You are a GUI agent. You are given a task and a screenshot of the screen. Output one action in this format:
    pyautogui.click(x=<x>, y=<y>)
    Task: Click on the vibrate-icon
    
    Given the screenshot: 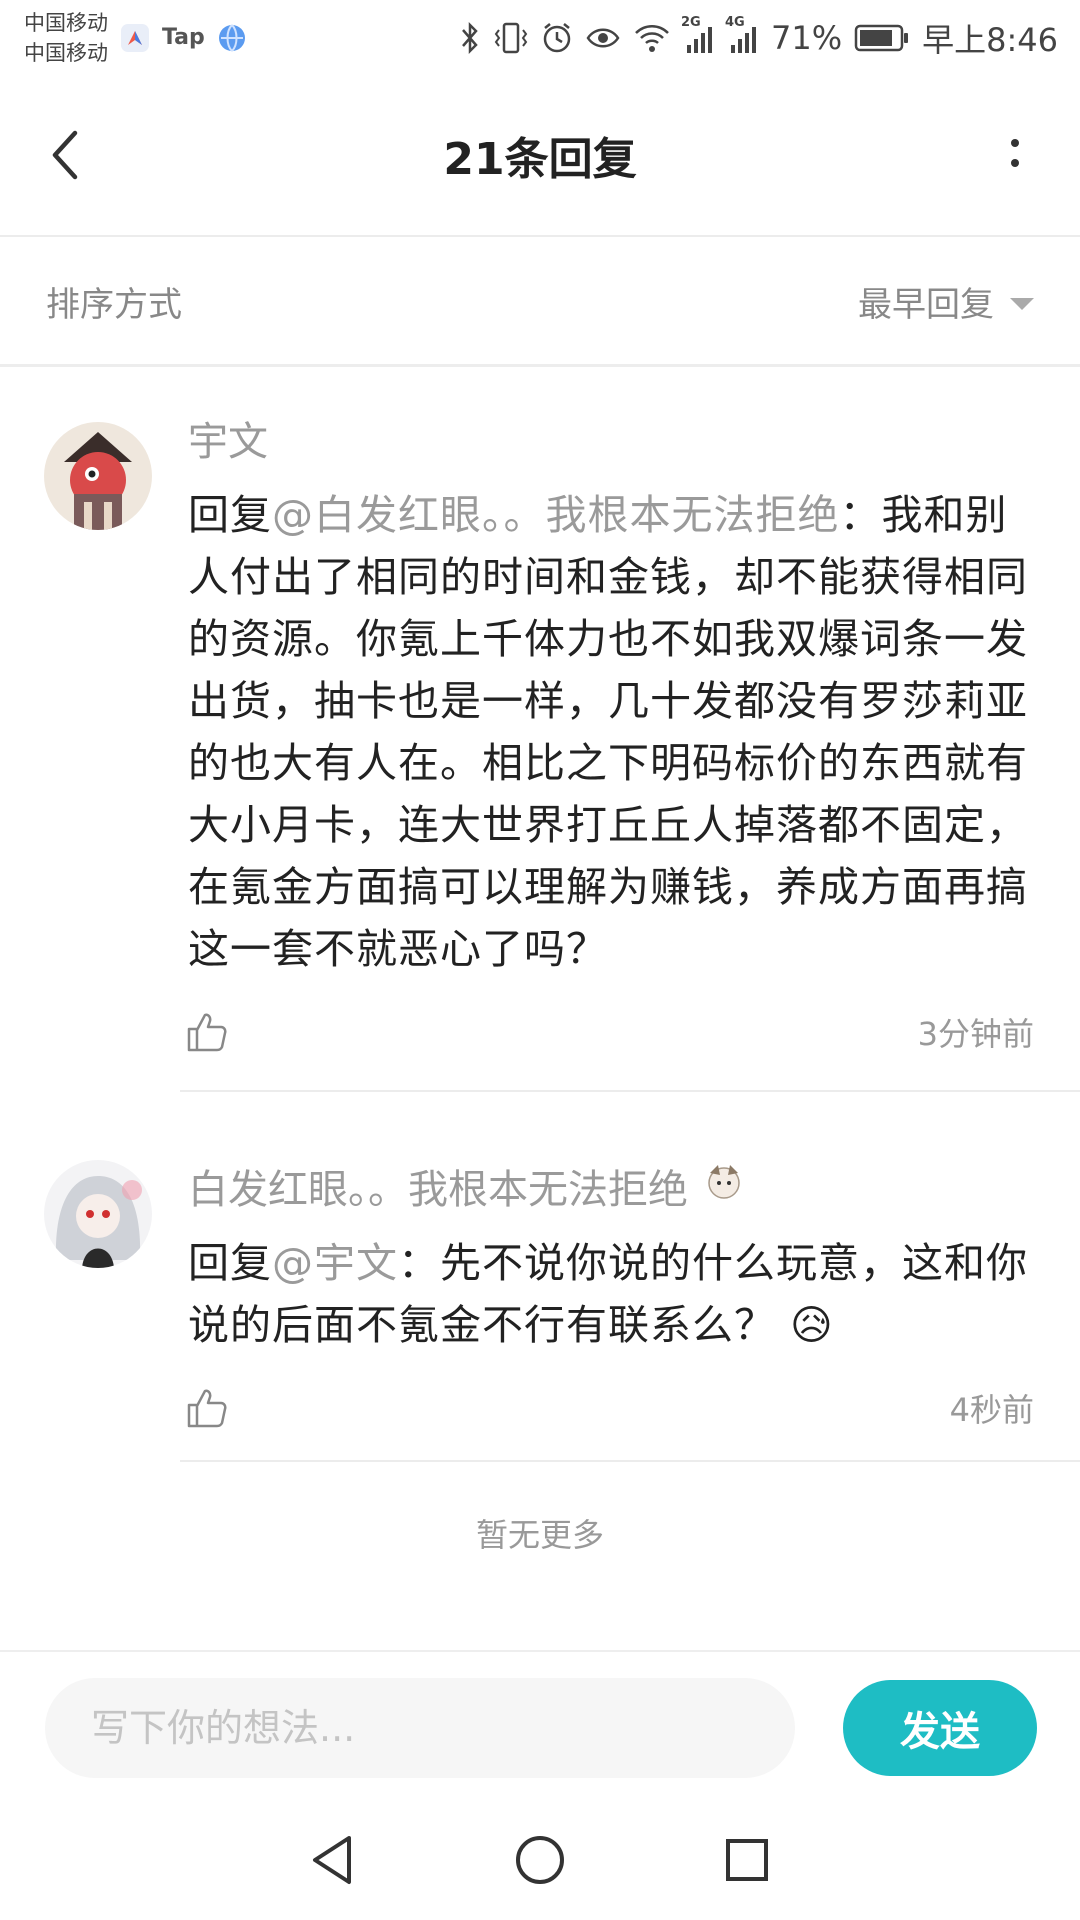 What is the action you would take?
    pyautogui.click(x=511, y=38)
    